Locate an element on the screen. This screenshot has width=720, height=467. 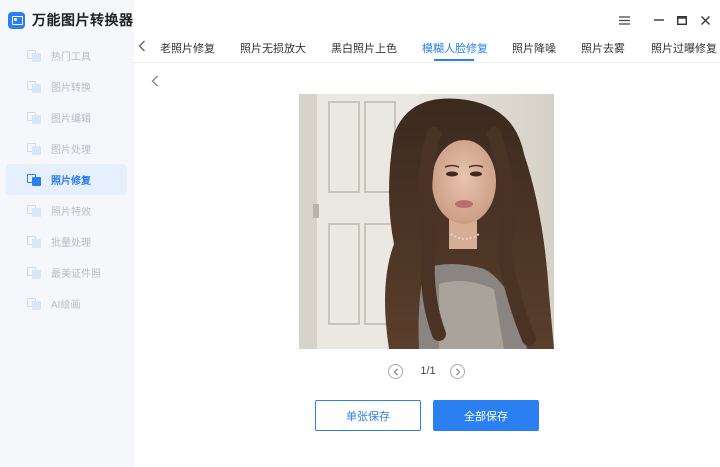
sidebar-item-label: 批量处理 is located at coordinates (71, 243).